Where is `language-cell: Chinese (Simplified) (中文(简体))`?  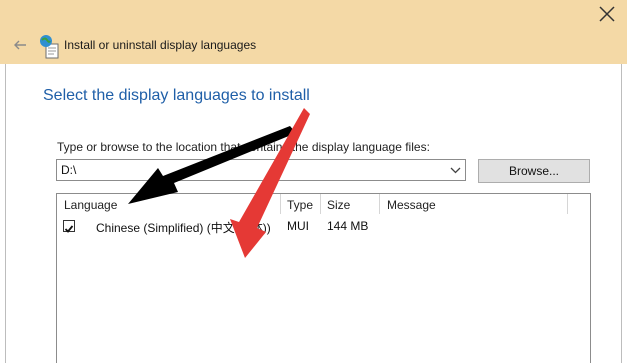
language-cell: Chinese (Simplified) (中文(简体)) is located at coordinates (183, 227).